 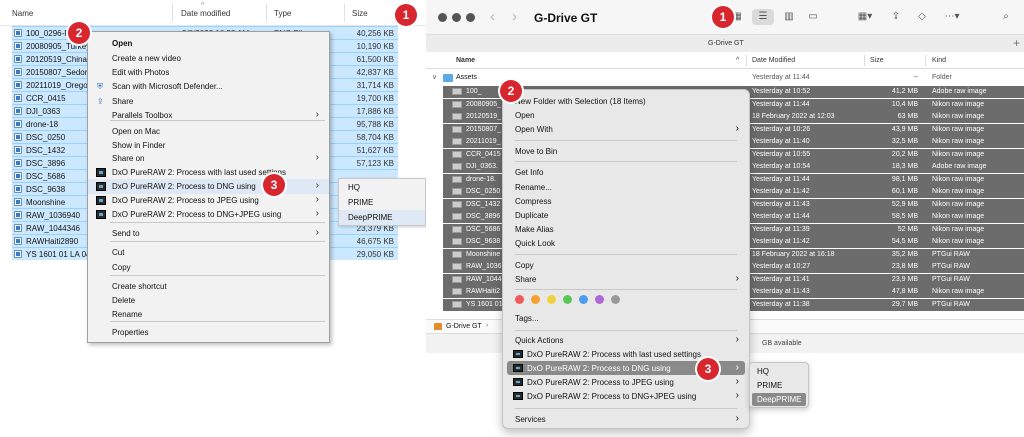 What do you see at coordinates (375, 72) in the screenshot?
I see `file-size: 42,837 KB` at bounding box center [375, 72].